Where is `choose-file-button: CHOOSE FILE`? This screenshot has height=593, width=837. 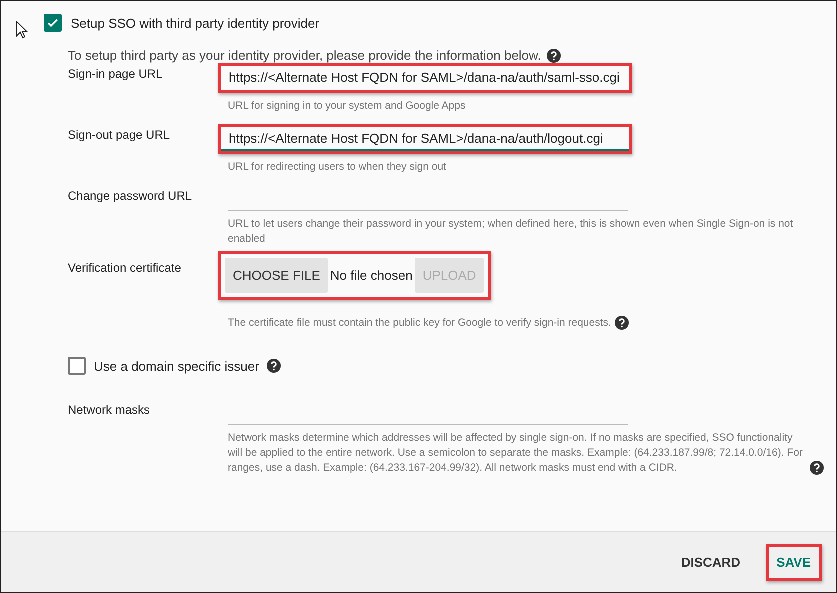 choose-file-button: CHOOSE FILE is located at coordinates (276, 275).